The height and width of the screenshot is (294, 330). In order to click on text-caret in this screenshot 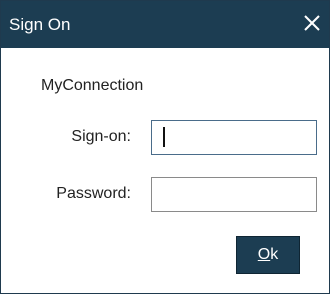, I will do `click(164, 137)`.